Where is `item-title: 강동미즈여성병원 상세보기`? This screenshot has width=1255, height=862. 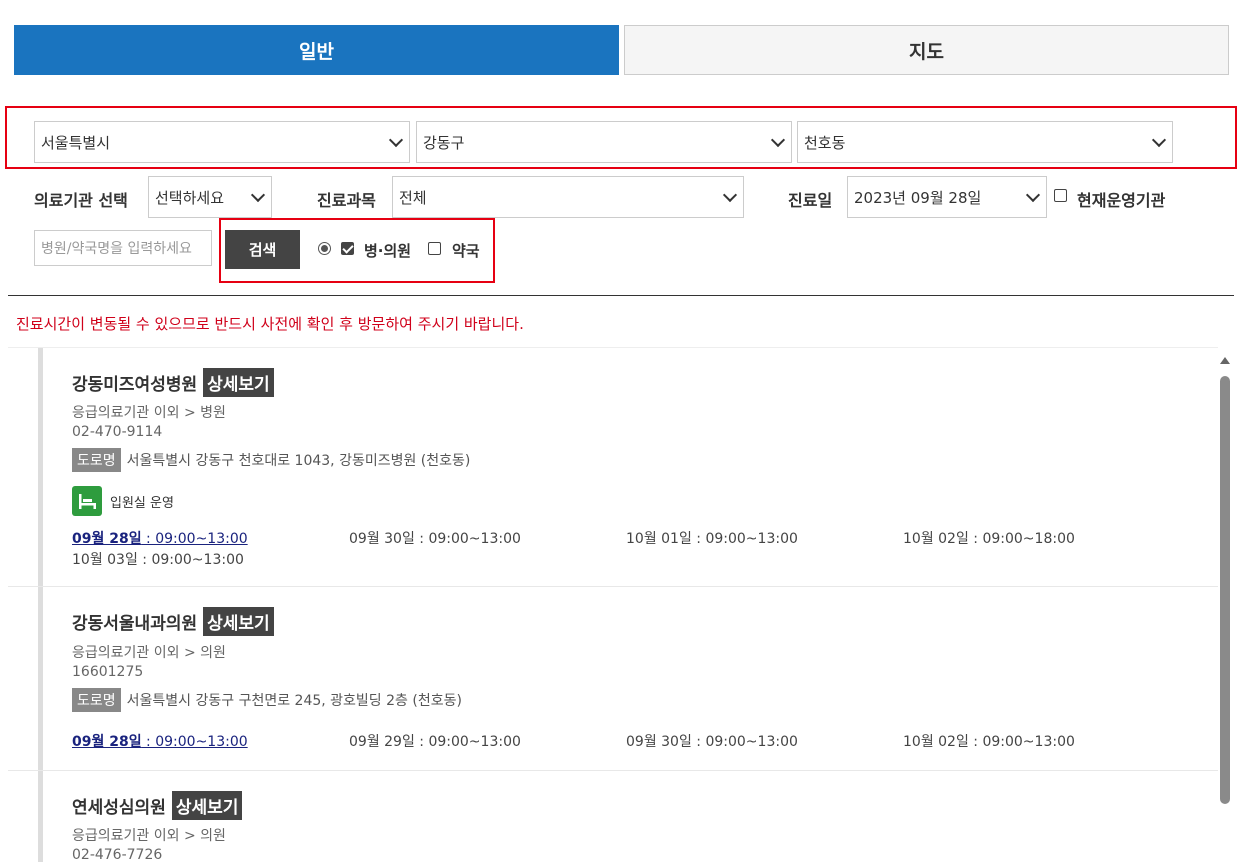
item-title: 강동미즈여성병원 상세보기 is located at coordinates (173, 382).